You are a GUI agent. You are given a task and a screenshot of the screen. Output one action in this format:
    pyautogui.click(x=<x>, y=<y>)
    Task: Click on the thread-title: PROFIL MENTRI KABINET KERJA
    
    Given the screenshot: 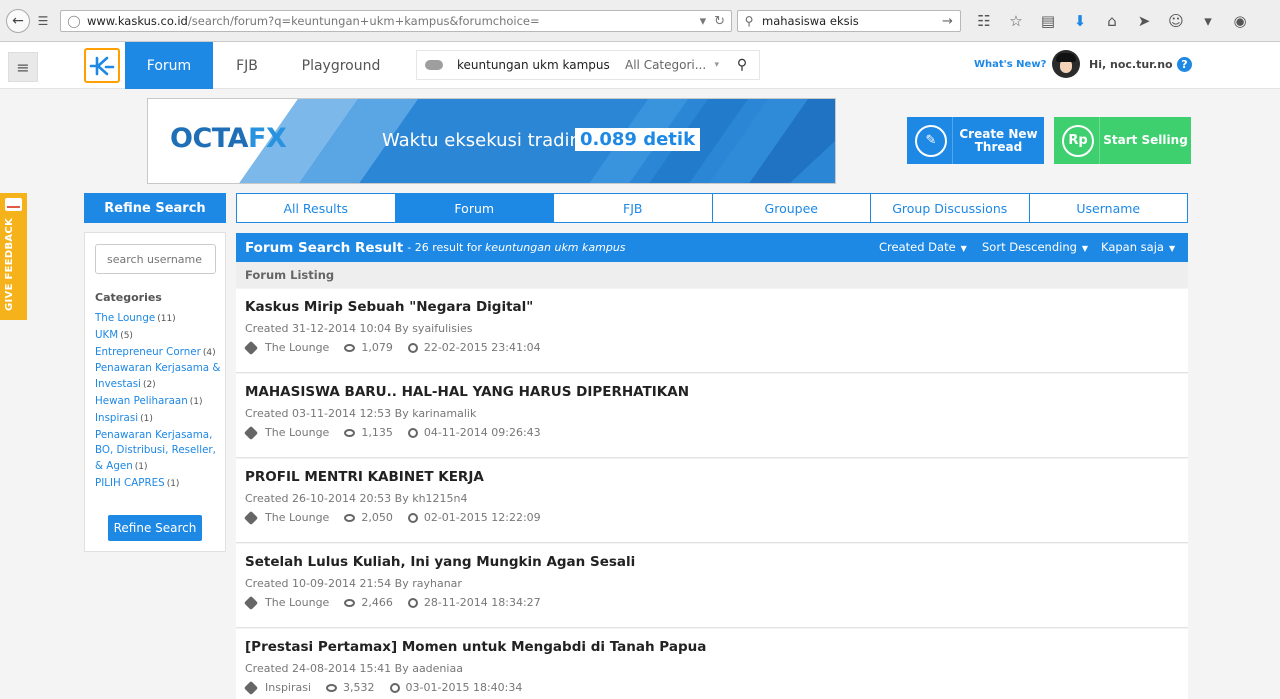 What is the action you would take?
    pyautogui.click(x=364, y=477)
    